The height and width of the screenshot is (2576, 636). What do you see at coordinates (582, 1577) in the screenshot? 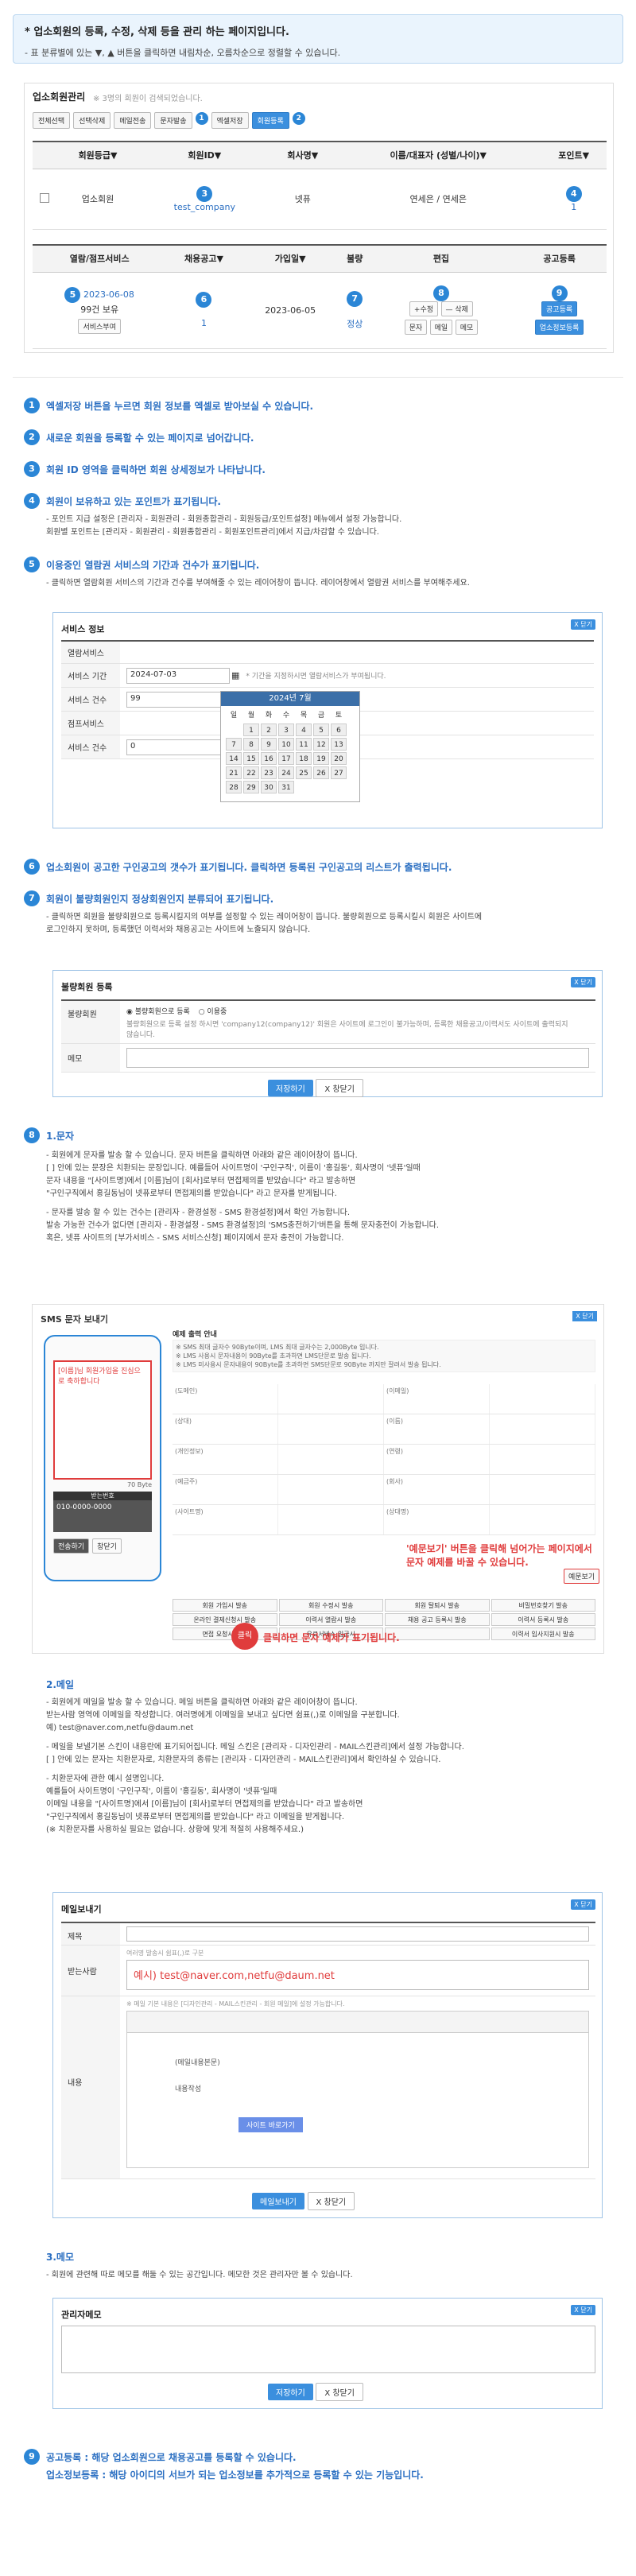
I see `example-view-button: 예문보기` at bounding box center [582, 1577].